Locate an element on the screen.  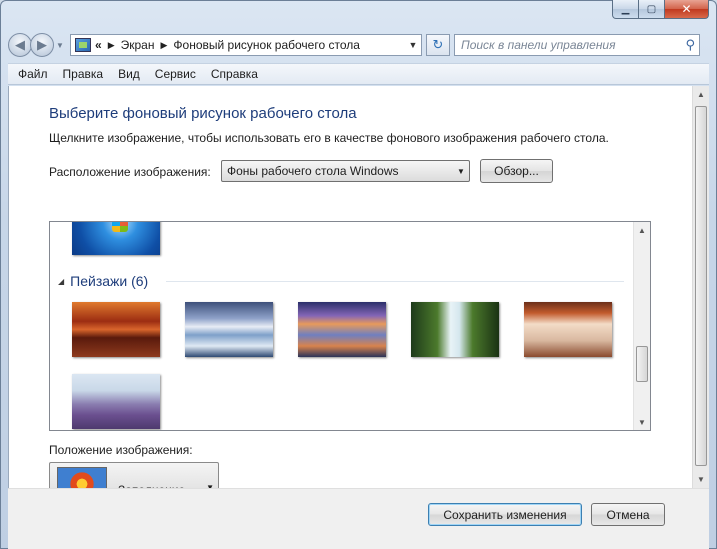
back-button: ◀ is located at coordinates (20, 45).